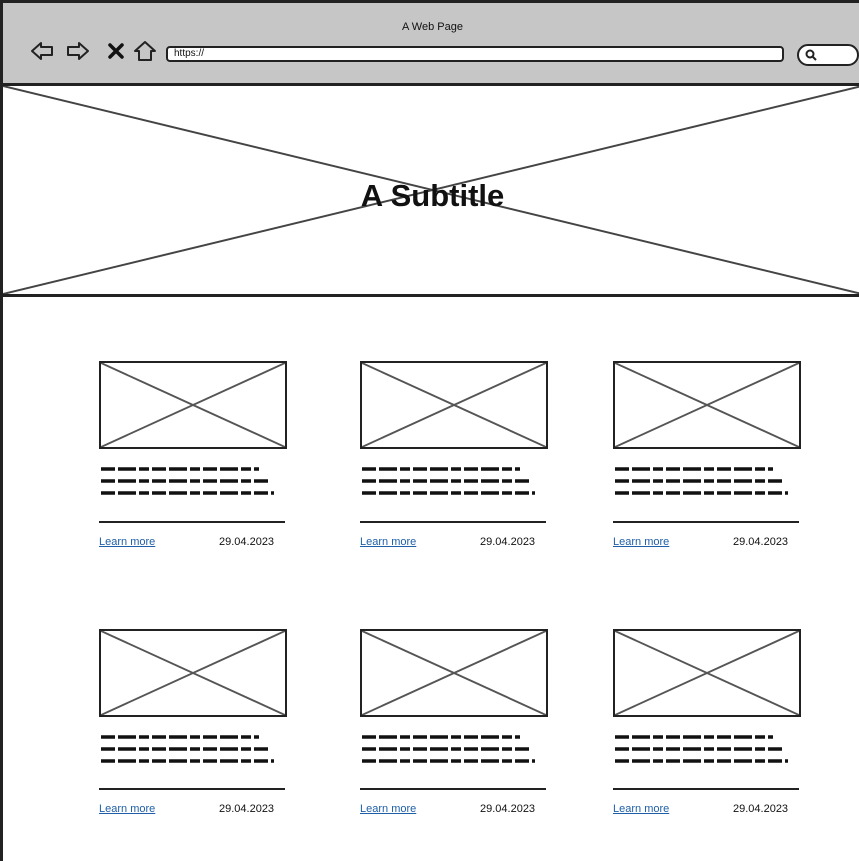  What do you see at coordinates (116, 51) in the screenshot?
I see `close-icon` at bounding box center [116, 51].